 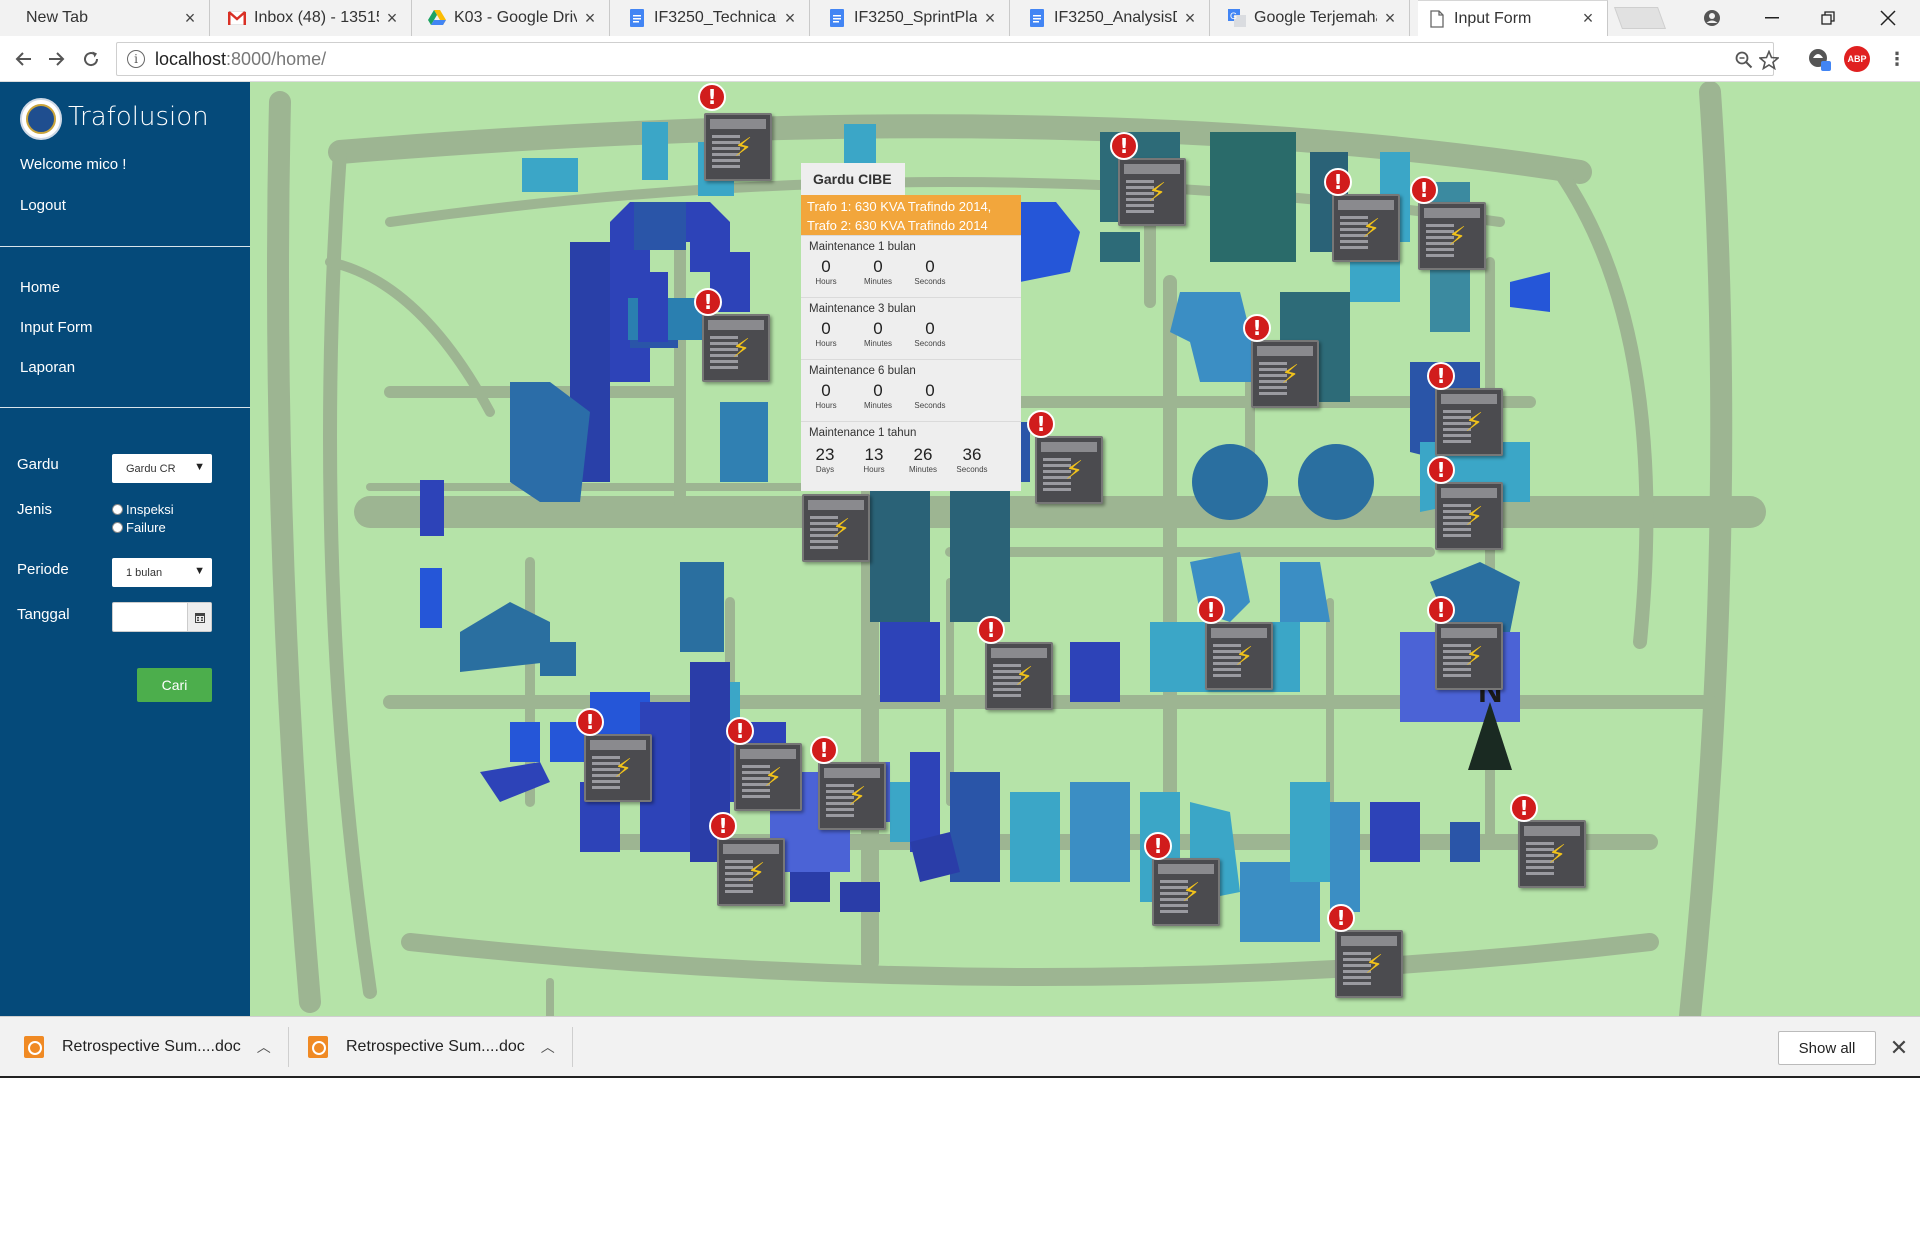 I want to click on countdown-cell: 26 Minutes, so click(x=922, y=460).